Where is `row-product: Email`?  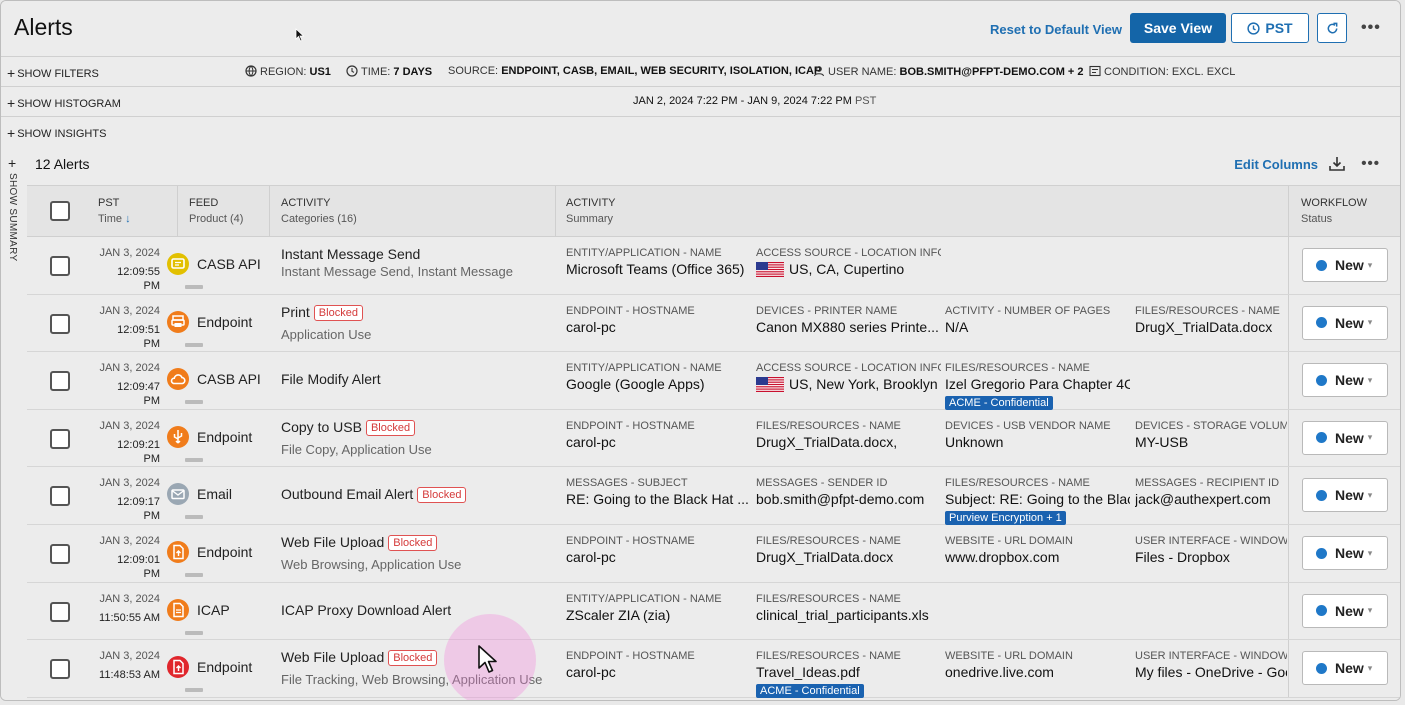
row-product: Email is located at coordinates (215, 494).